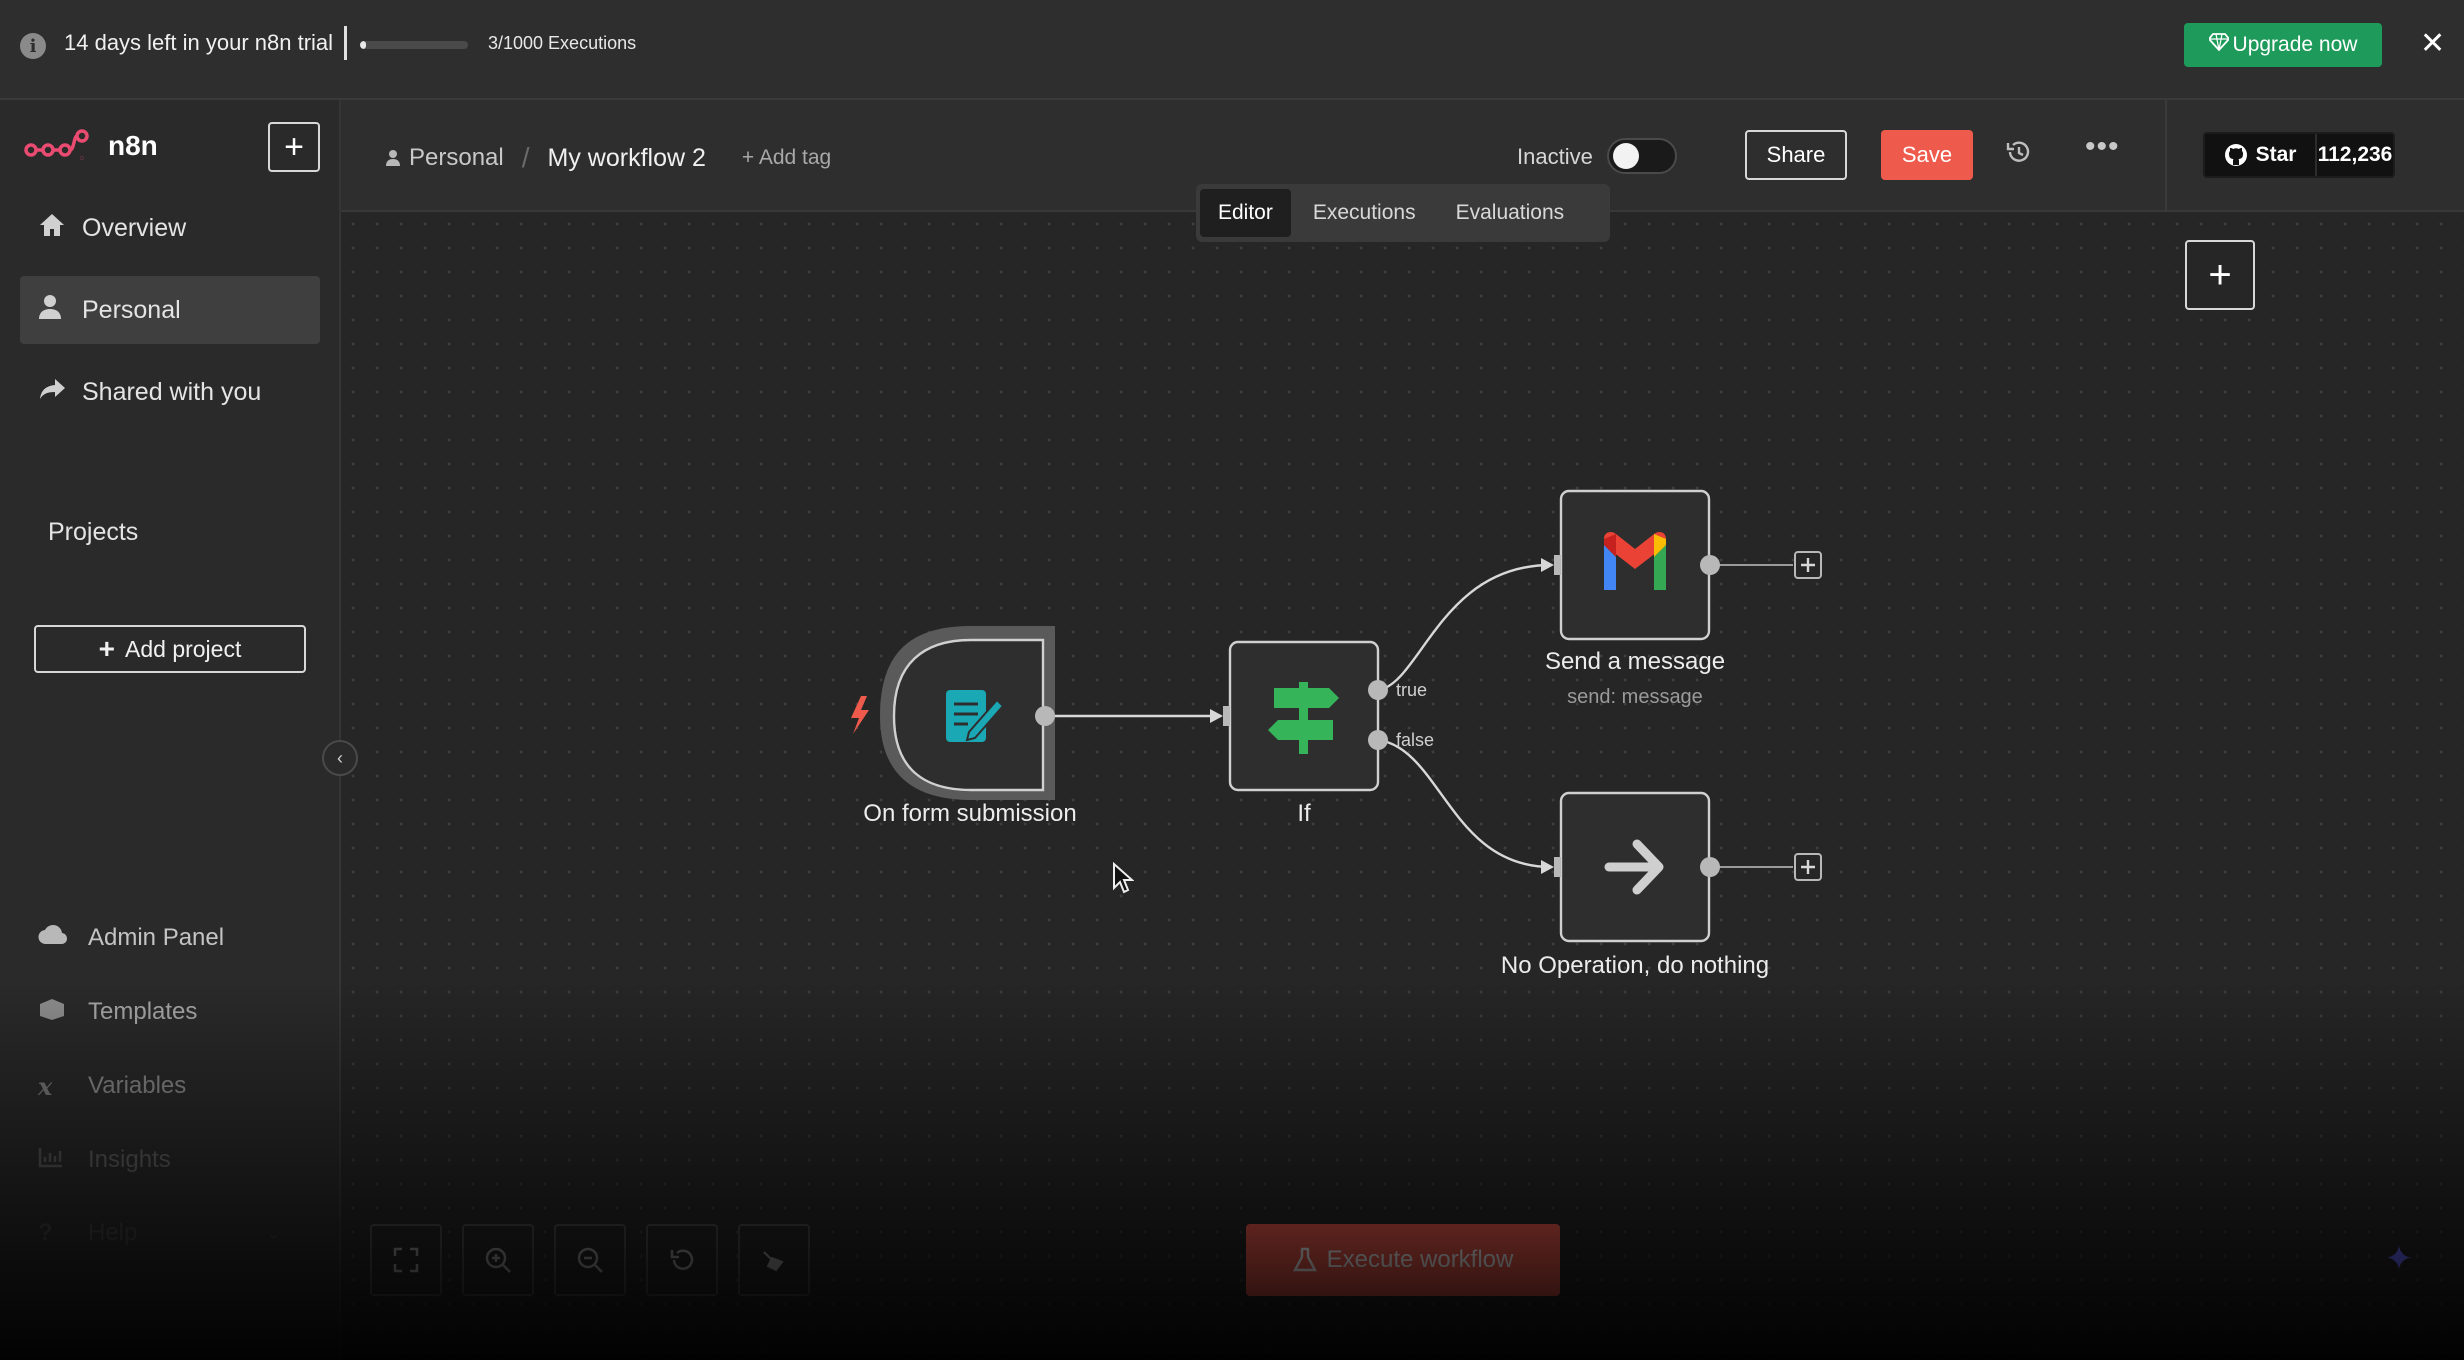  I want to click on node-label-if: If, so click(1304, 813).